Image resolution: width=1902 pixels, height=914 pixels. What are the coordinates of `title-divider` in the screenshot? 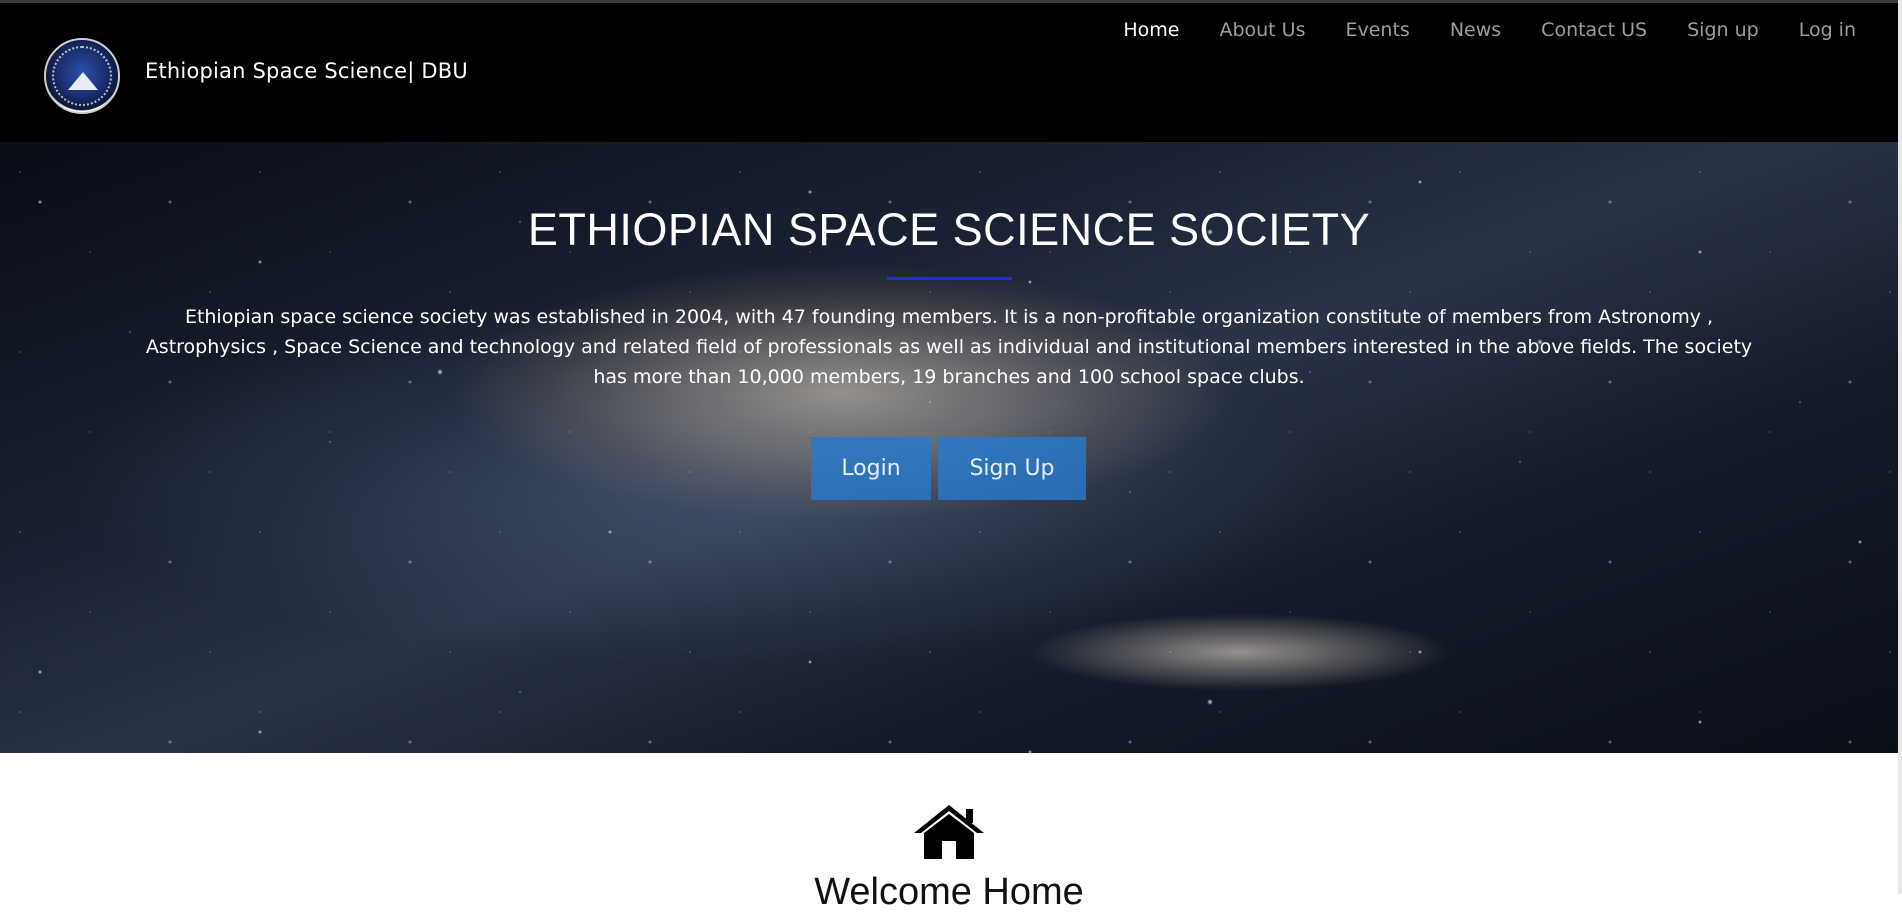 It's located at (949, 278).